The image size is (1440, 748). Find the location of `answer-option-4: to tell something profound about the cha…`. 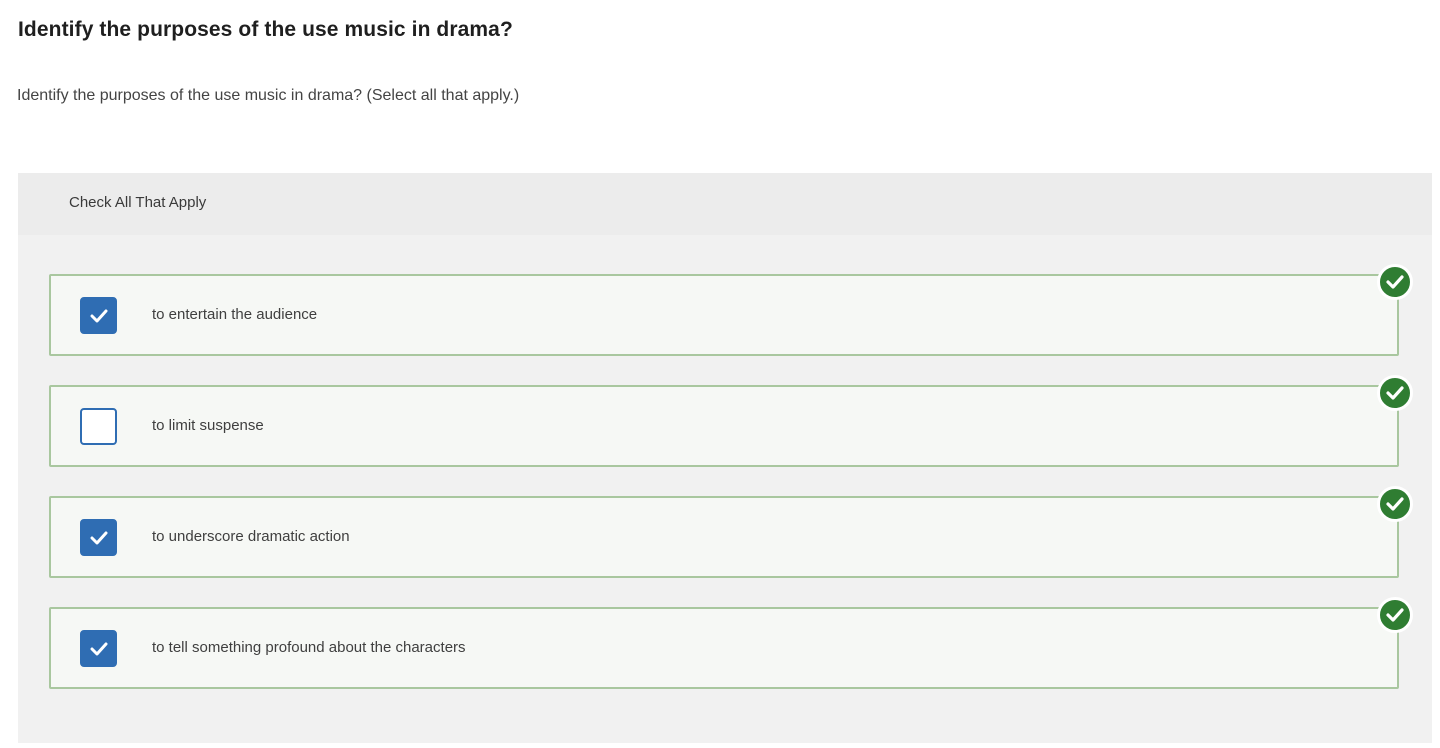

answer-option-4: to tell something profound about the cha… is located at coordinates (731, 643).